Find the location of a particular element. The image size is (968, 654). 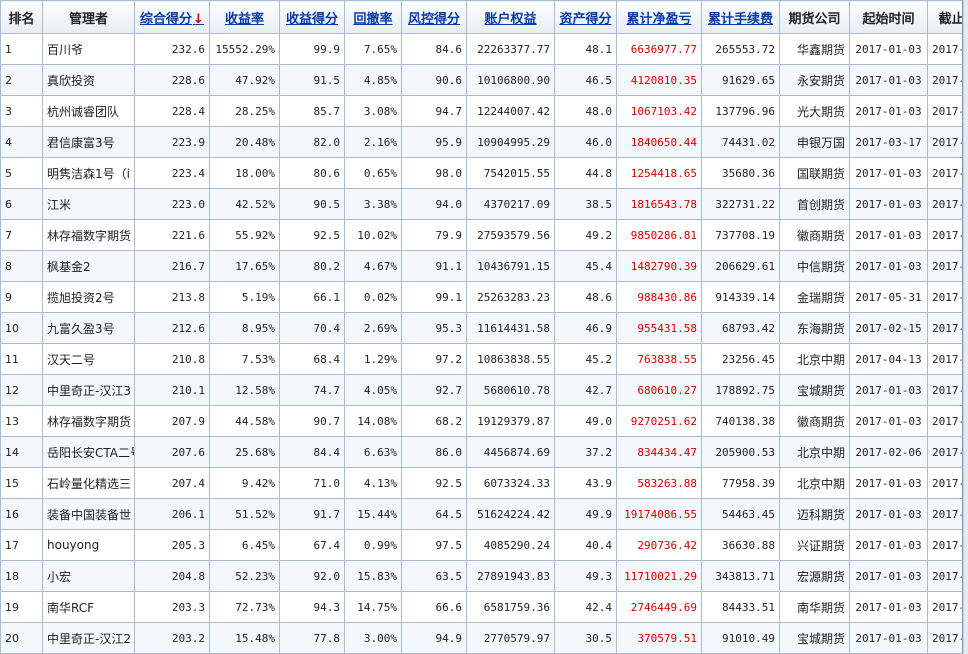

cell-asset-score: 42.4 is located at coordinates (585, 607).